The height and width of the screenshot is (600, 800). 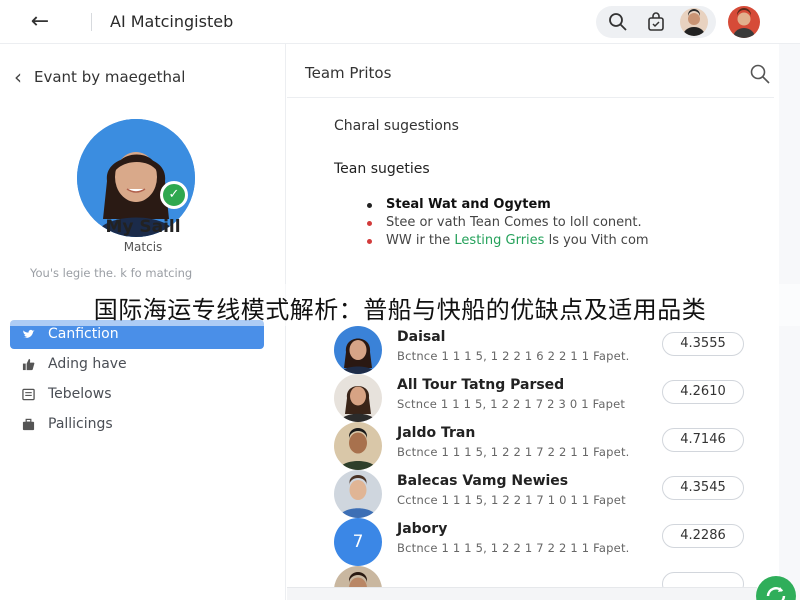 What do you see at coordinates (468, 204) in the screenshot?
I see `bullet-text: Steal Wat and Ogytem` at bounding box center [468, 204].